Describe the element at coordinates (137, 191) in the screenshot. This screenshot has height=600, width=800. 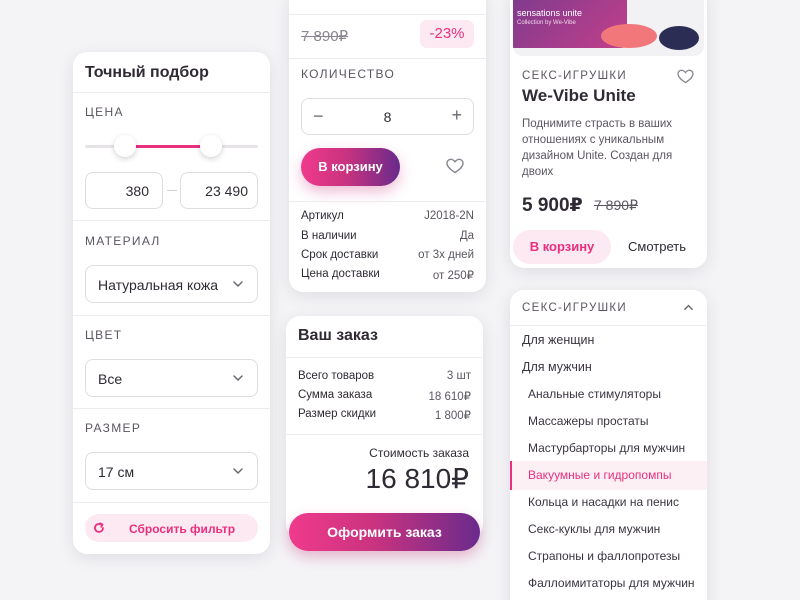
I see `price-min-value: 380` at that location.